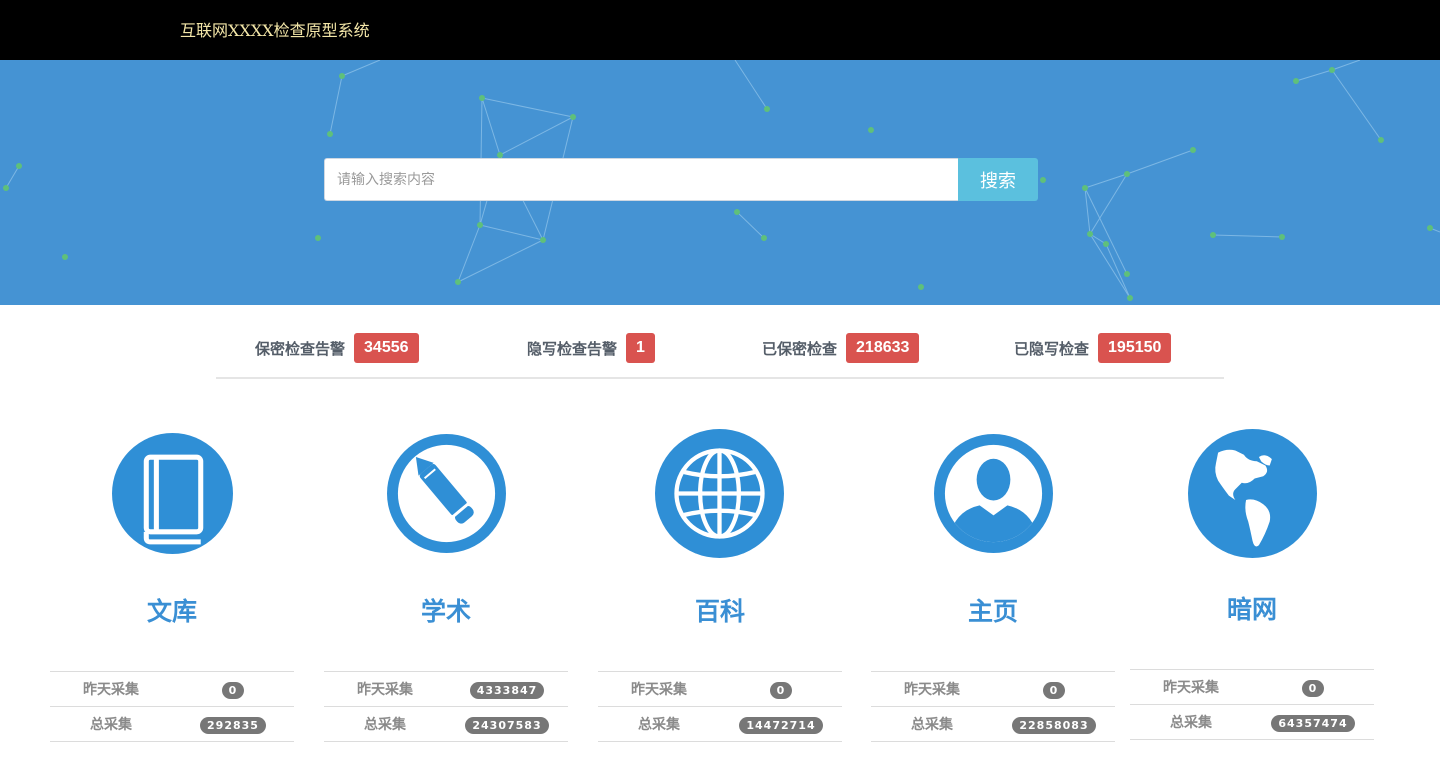  I want to click on table-row: 总采集 24307583, so click(446, 724).